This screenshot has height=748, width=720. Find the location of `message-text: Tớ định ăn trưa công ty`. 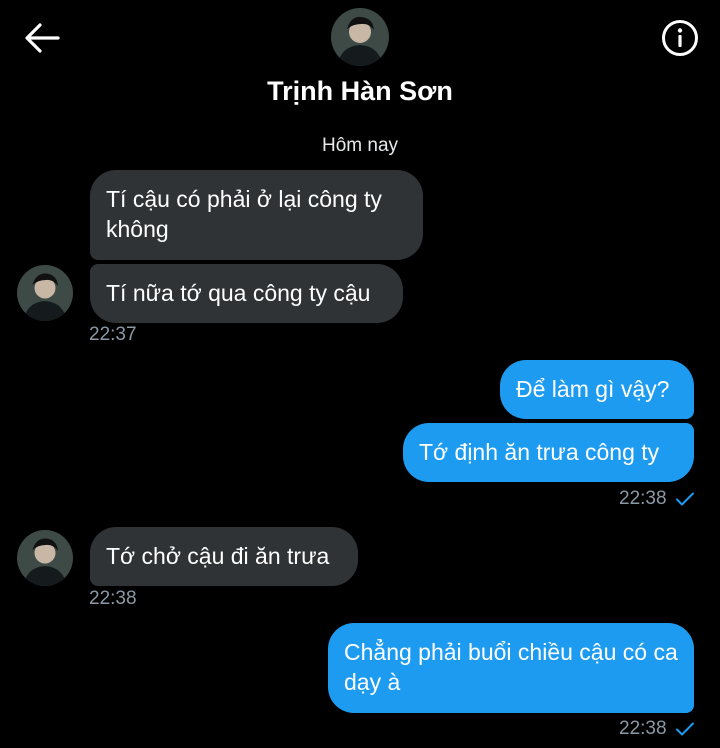

message-text: Tớ định ăn trưa công ty is located at coordinates (539, 452).